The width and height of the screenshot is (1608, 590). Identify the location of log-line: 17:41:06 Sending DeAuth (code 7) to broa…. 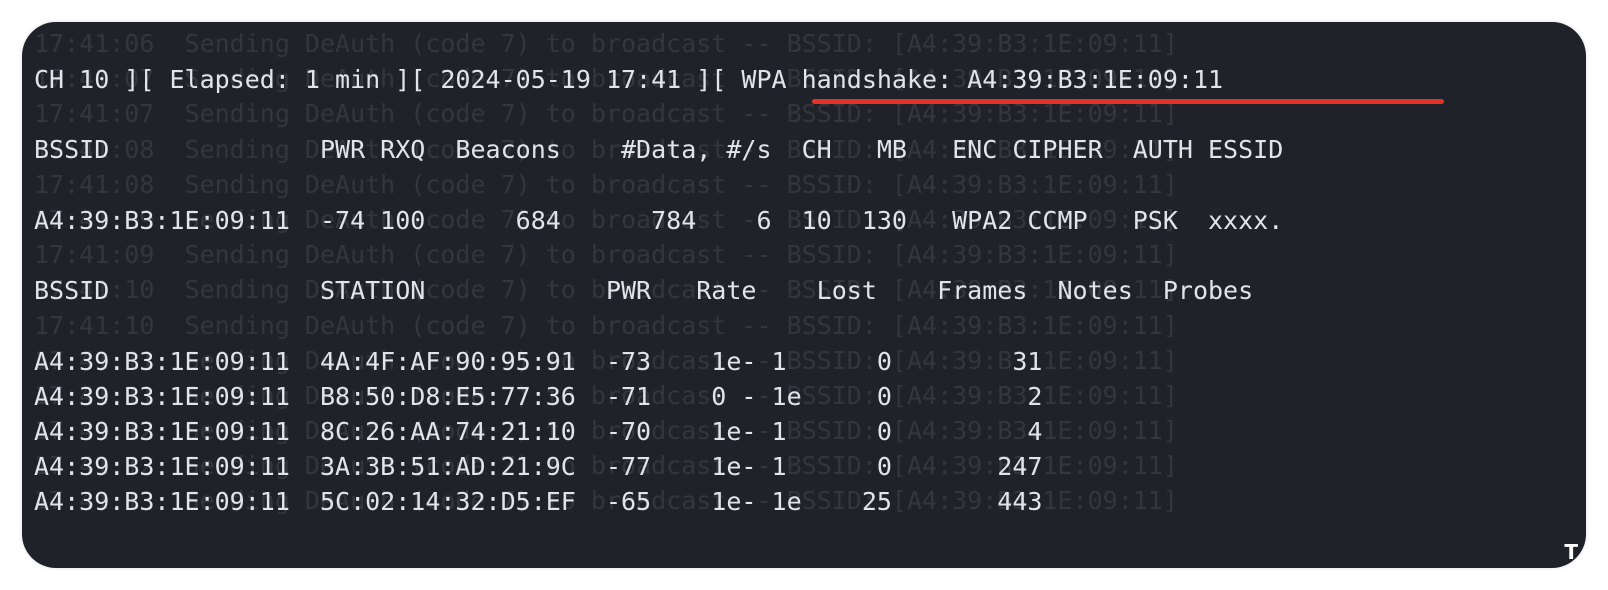
(606, 43).